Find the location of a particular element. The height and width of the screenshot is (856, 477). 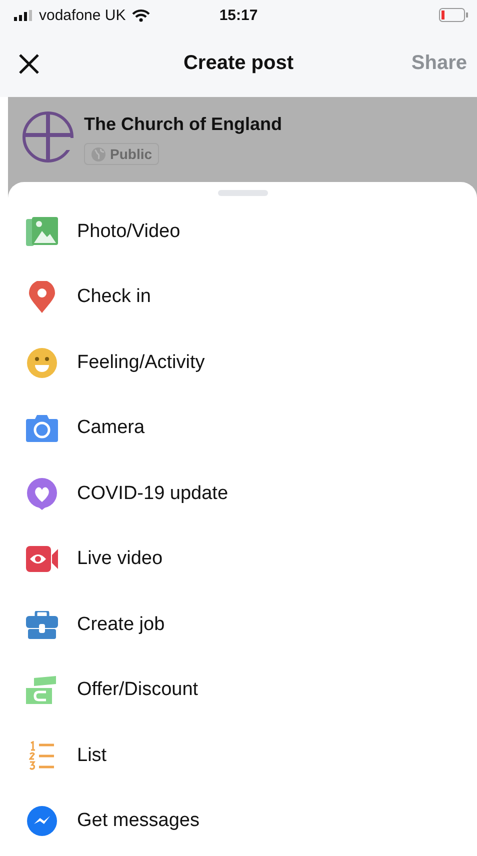

option-item: Offer/Discount is located at coordinates (137, 690).